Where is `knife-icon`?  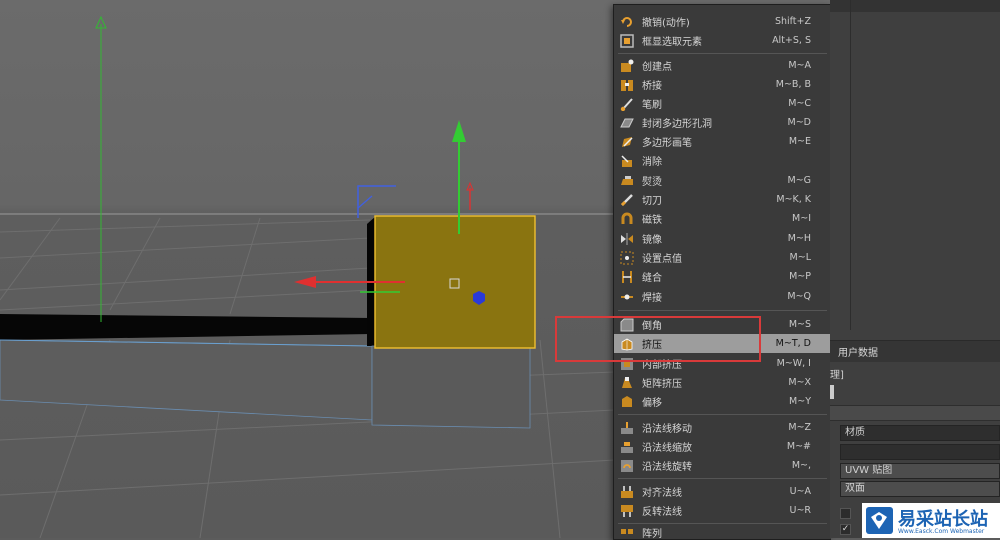 knife-icon is located at coordinates (627, 200).